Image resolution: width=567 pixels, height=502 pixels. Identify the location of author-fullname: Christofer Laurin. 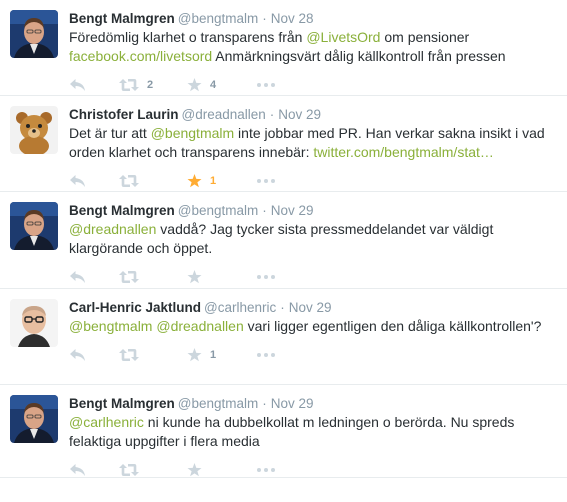
(124, 114).